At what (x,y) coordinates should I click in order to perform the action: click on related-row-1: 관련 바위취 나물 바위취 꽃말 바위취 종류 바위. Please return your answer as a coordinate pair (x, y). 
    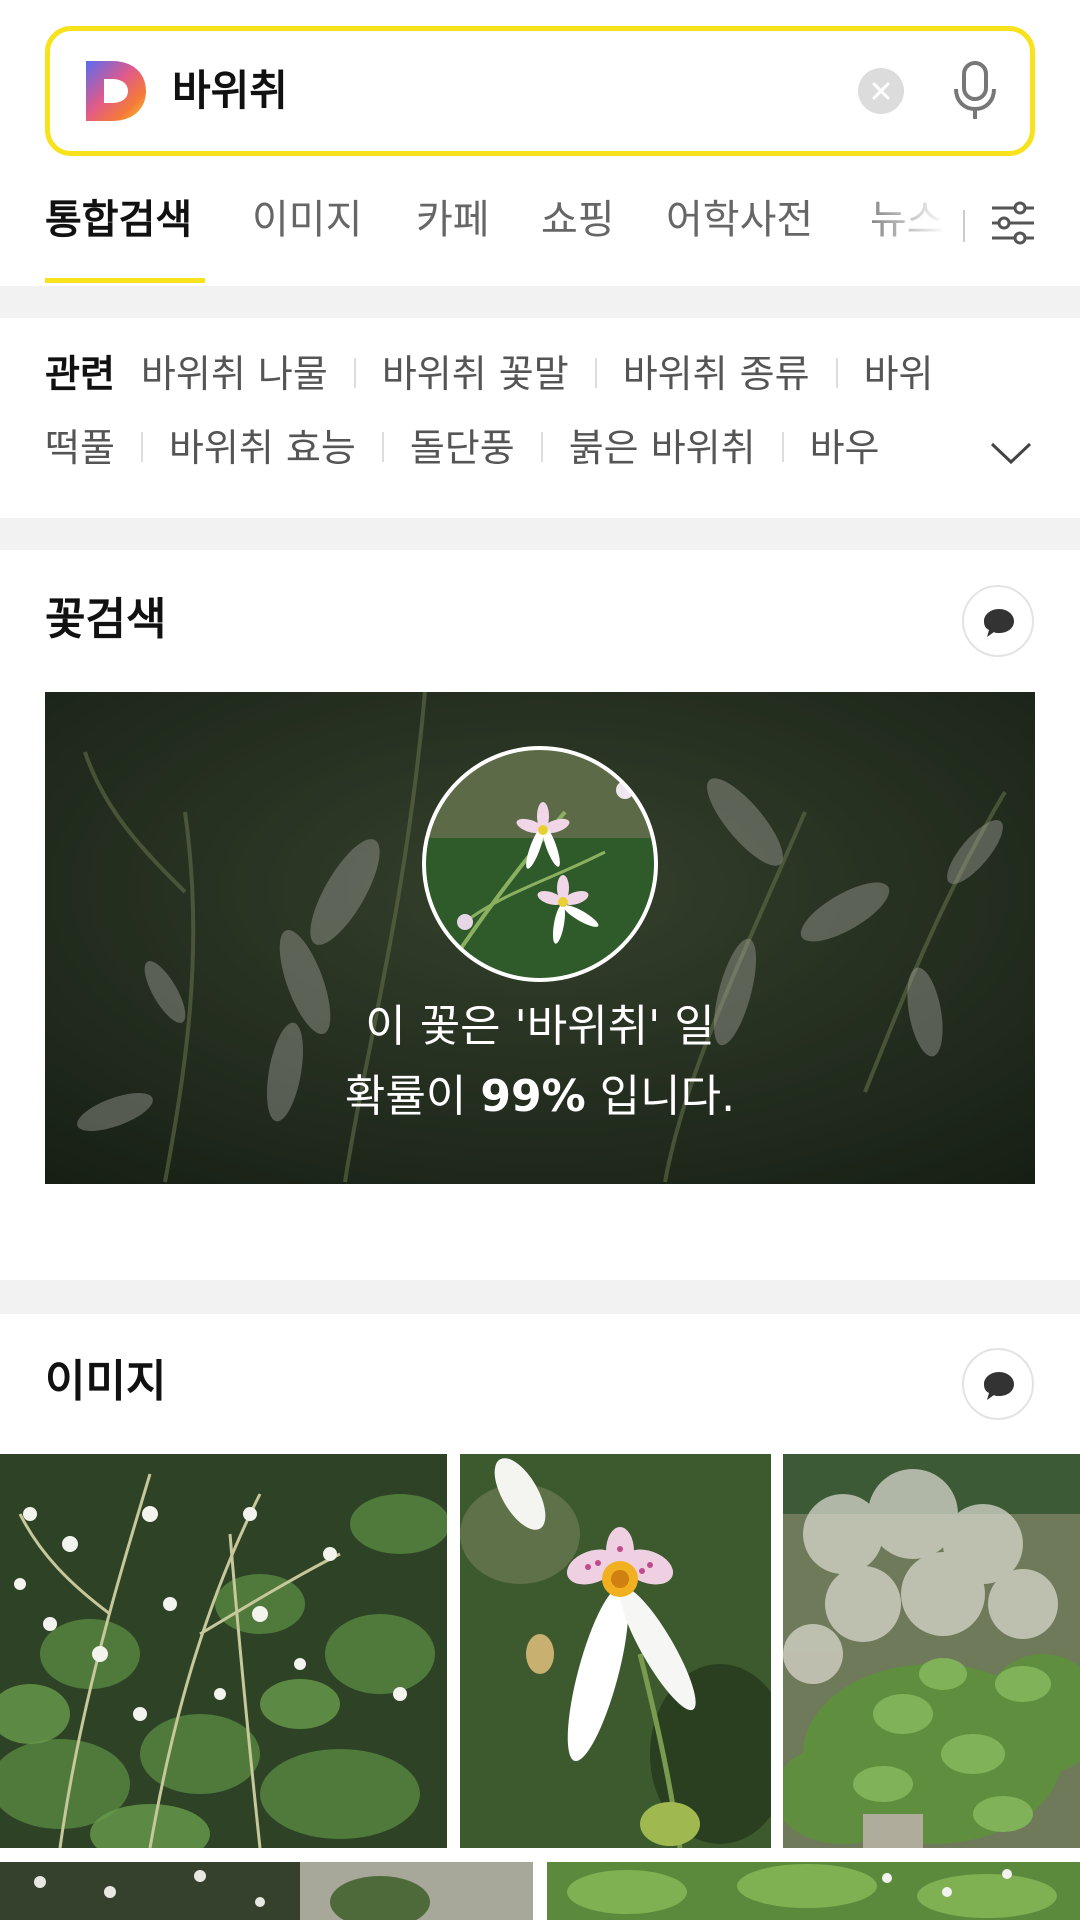
    Looking at the image, I should click on (489, 374).